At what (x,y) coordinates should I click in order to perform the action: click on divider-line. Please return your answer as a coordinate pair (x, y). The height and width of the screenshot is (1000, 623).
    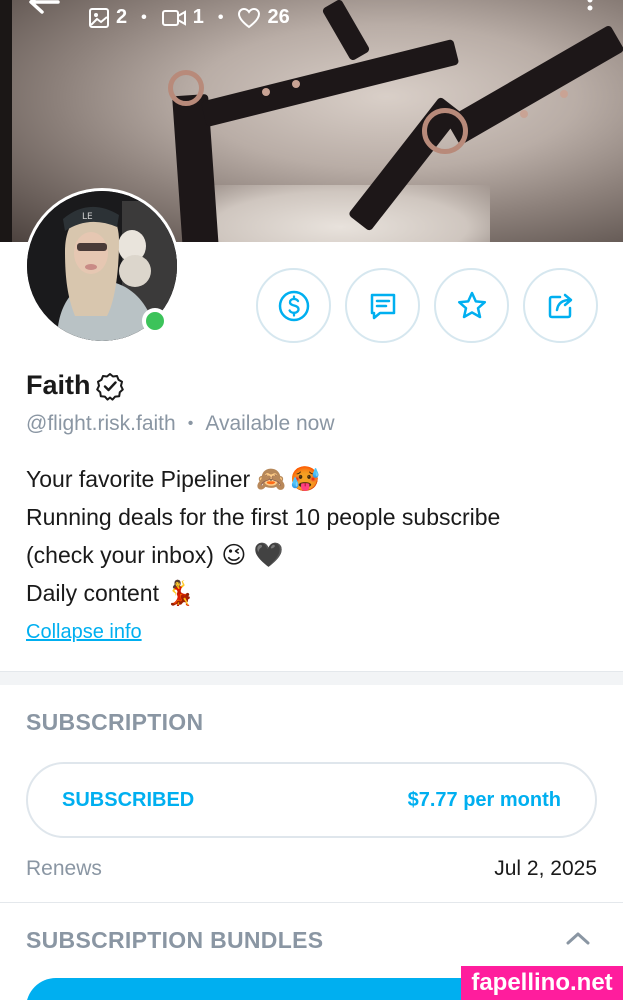
    Looking at the image, I should click on (311, 902).